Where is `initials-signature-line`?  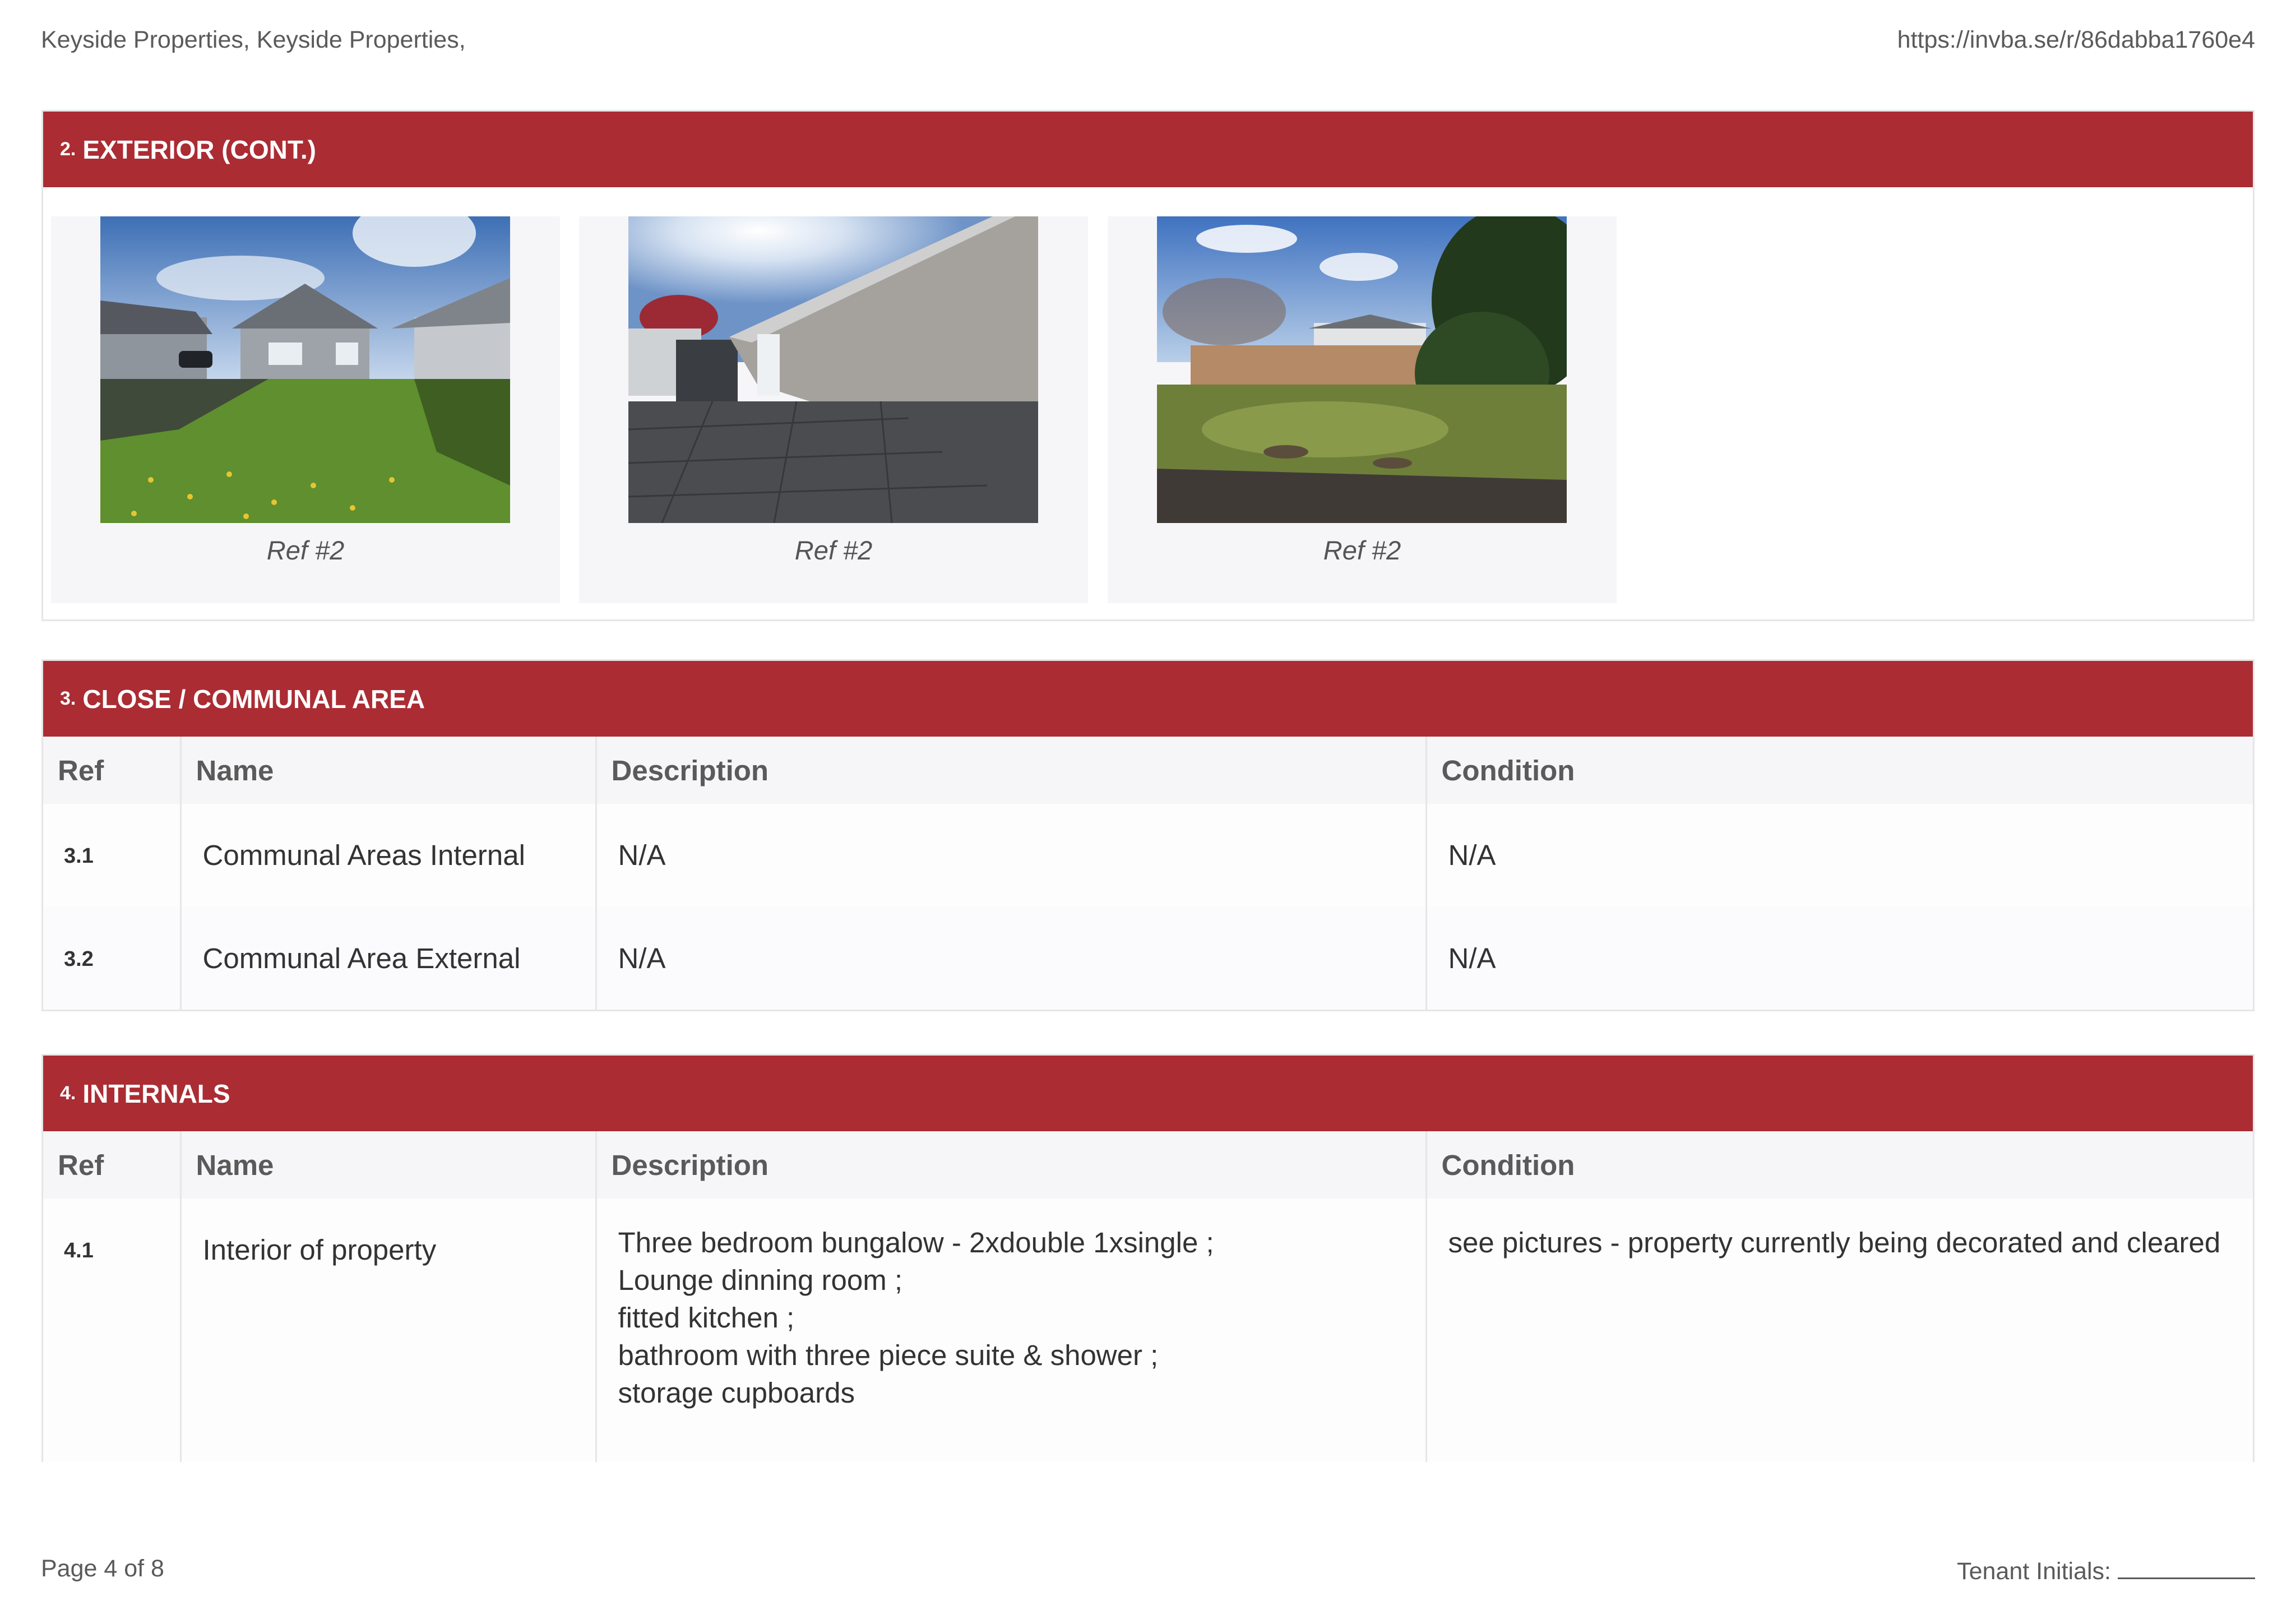
initials-signature-line is located at coordinates (2186, 1567).